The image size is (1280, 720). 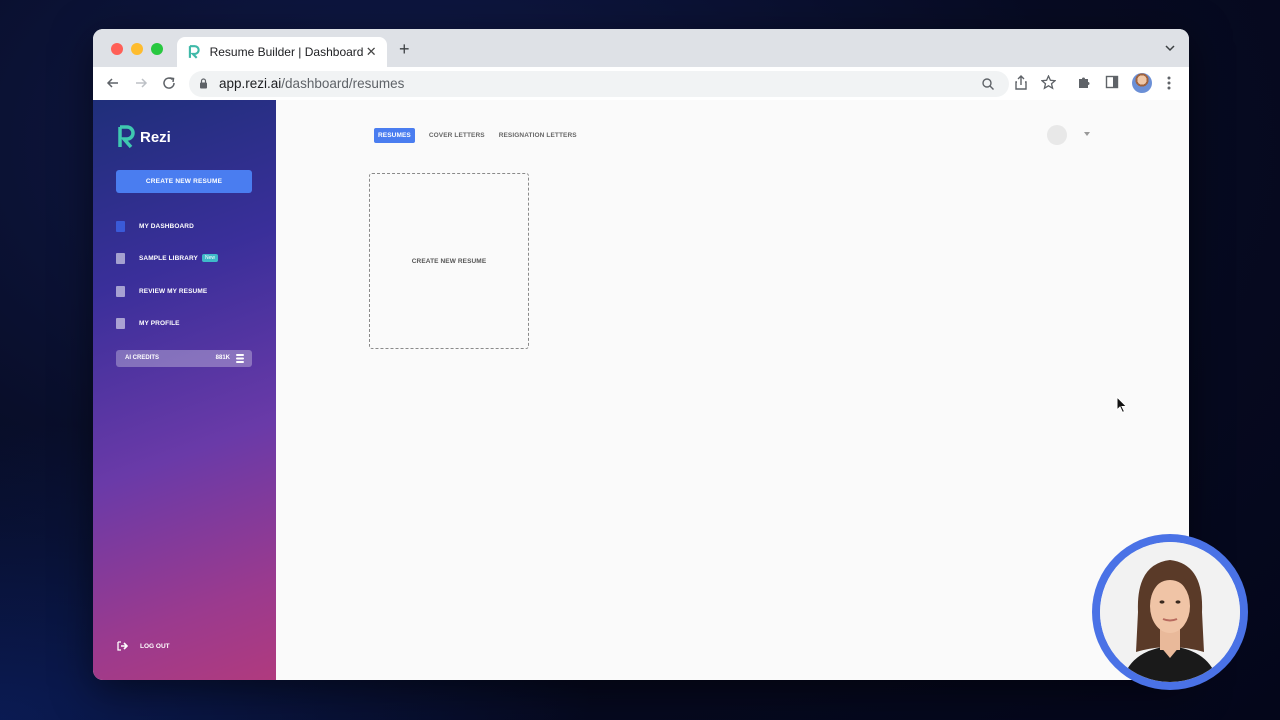 I want to click on presenter-portrait, so click(x=1170, y=612).